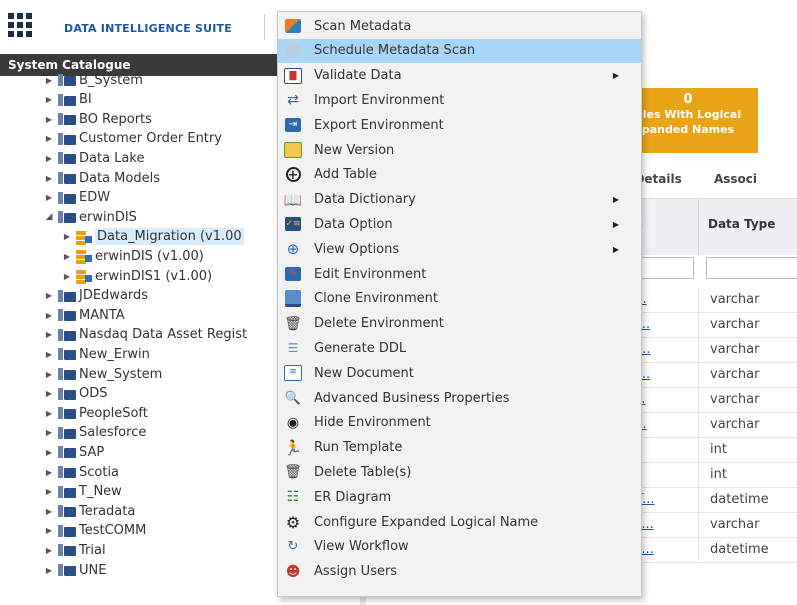  What do you see at coordinates (95, 531) in the screenshot?
I see `tree-item-environment: ▶ TestCOMM` at bounding box center [95, 531].